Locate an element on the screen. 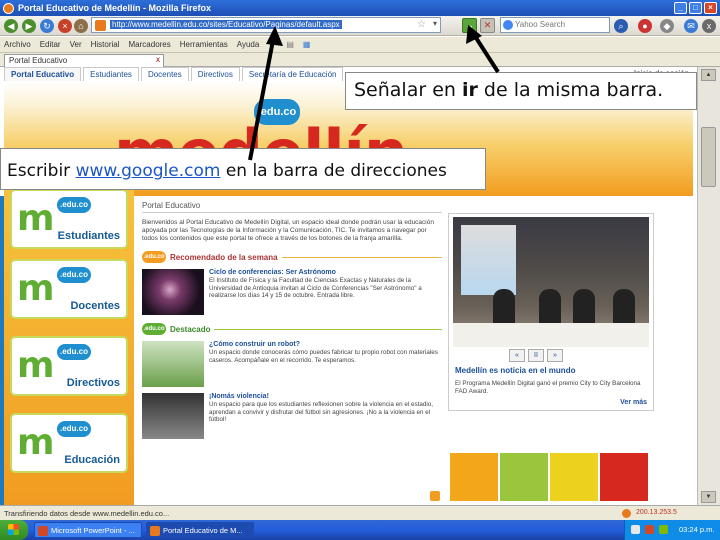  profile-label: Estudiantes is located at coordinates (88, 236).